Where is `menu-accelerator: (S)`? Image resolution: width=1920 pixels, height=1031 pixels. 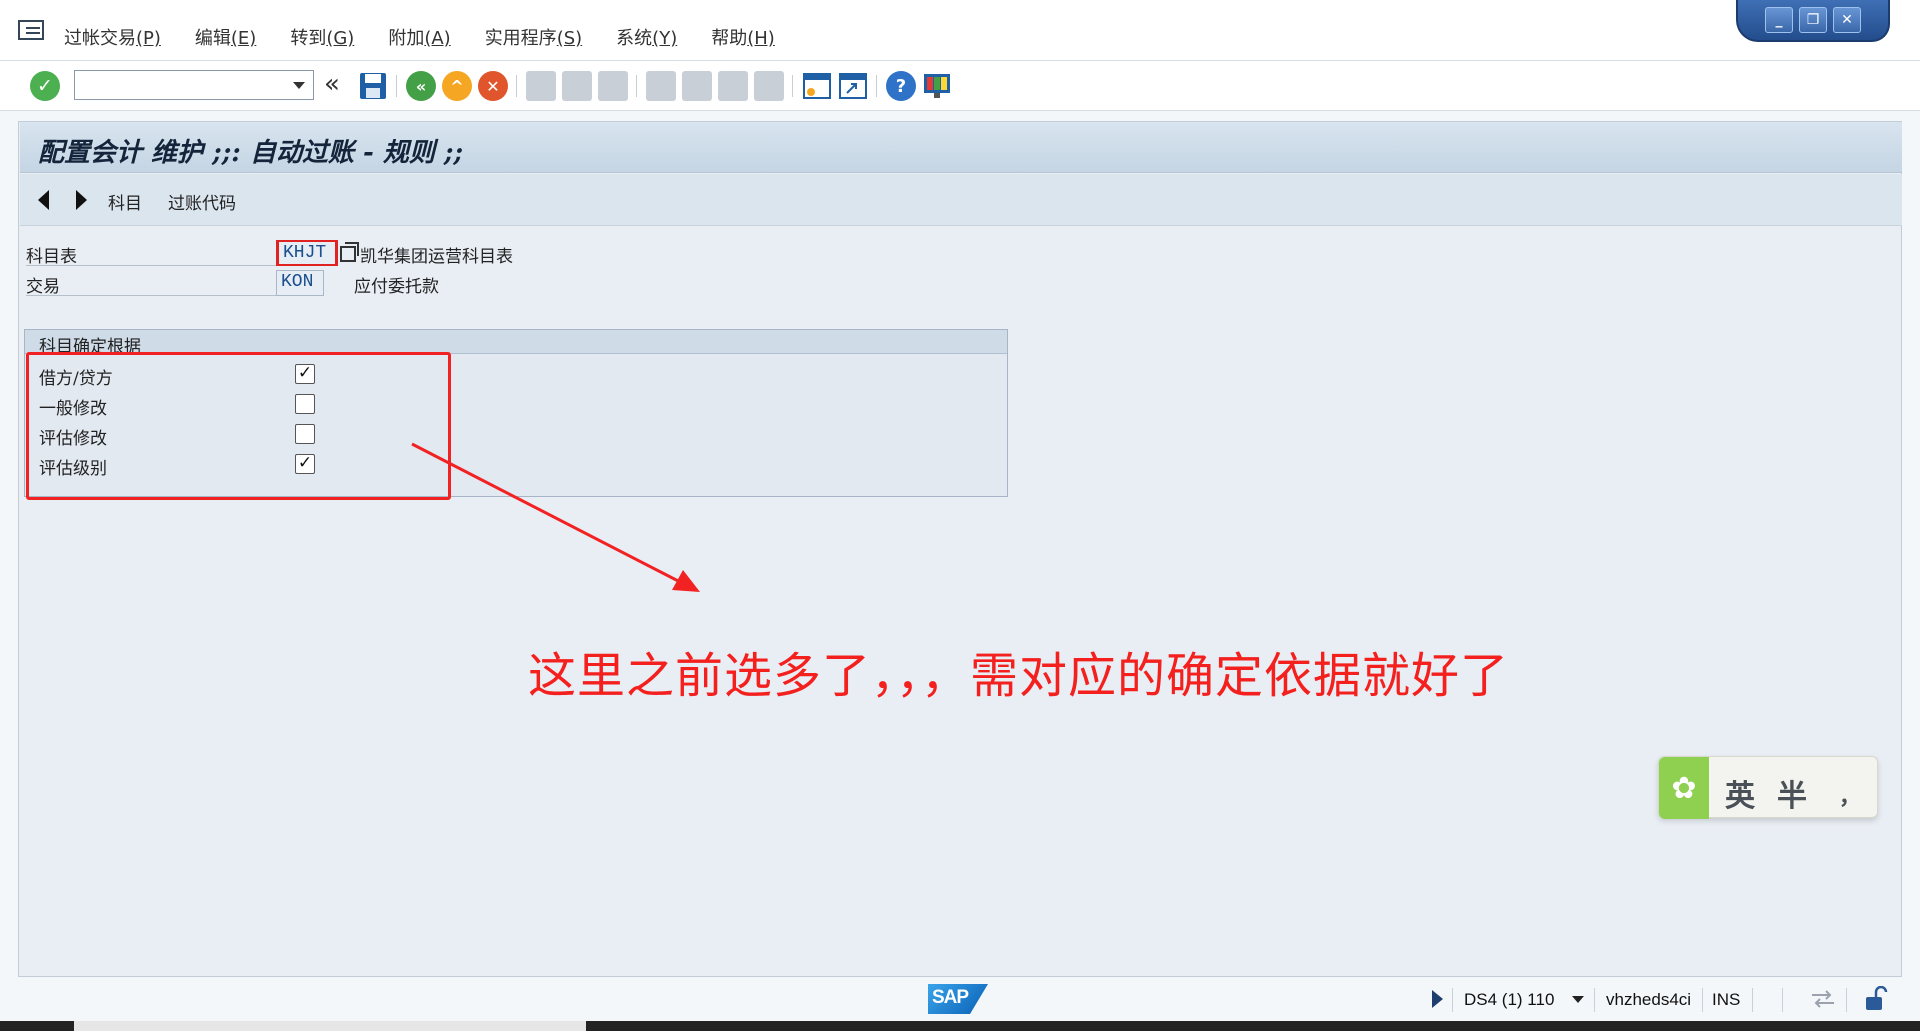 menu-accelerator: (S) is located at coordinates (569, 38).